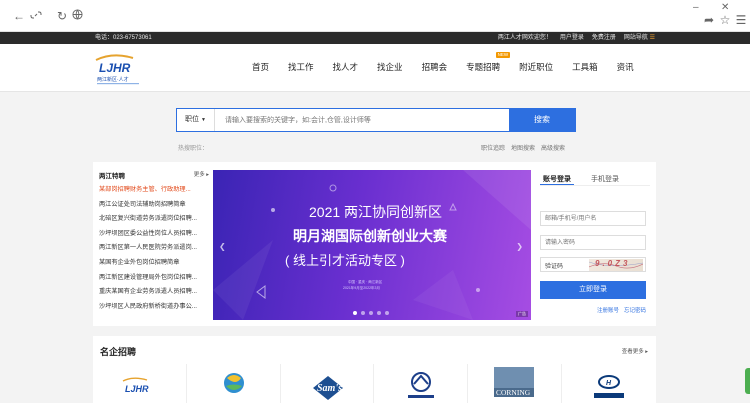  I want to click on news-title: 两江特聘, so click(112, 176).